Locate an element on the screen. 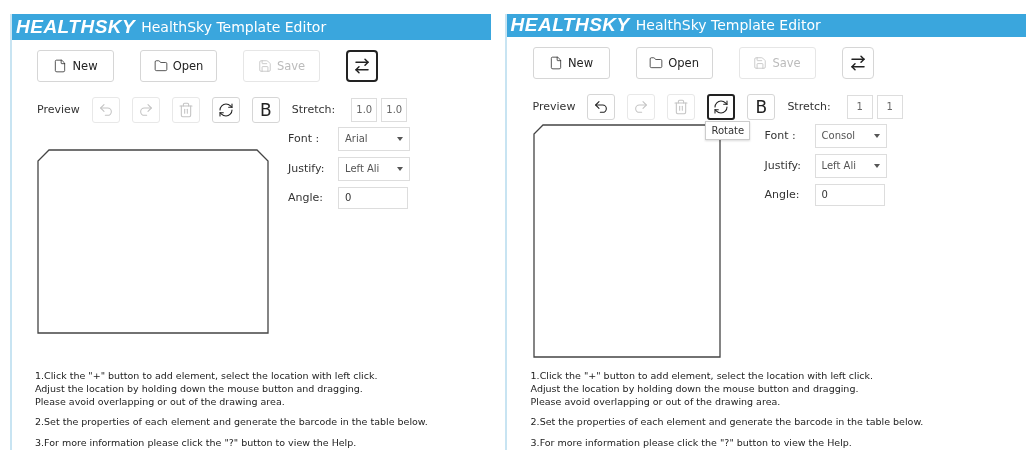 The height and width of the screenshot is (450, 1026). font-dropdown: Arial is located at coordinates (374, 138).